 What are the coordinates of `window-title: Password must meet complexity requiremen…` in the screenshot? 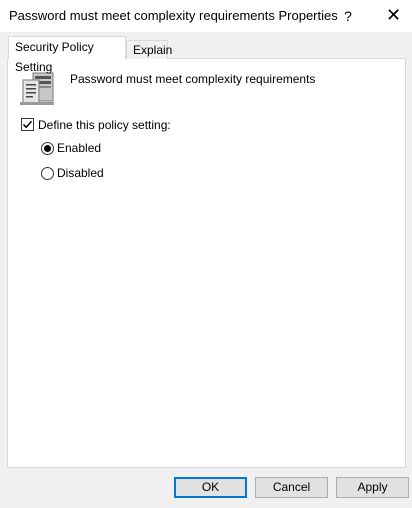 It's located at (173, 15).